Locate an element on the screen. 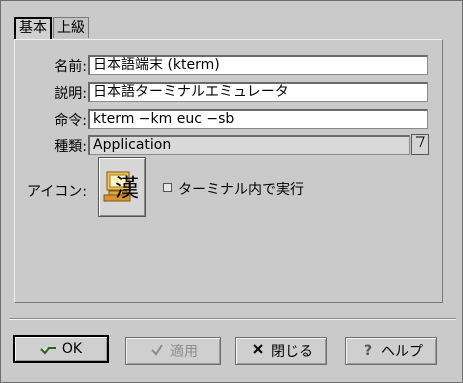 The width and height of the screenshot is (463, 383). tab-advanced: 上級 is located at coordinates (71, 27).